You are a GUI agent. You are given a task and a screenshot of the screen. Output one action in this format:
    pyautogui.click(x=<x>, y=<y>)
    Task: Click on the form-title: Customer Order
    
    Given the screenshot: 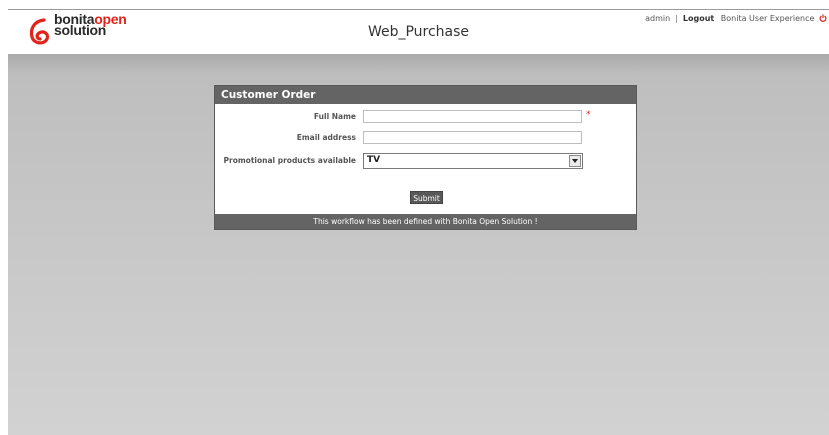 What is the action you would take?
    pyautogui.click(x=425, y=95)
    